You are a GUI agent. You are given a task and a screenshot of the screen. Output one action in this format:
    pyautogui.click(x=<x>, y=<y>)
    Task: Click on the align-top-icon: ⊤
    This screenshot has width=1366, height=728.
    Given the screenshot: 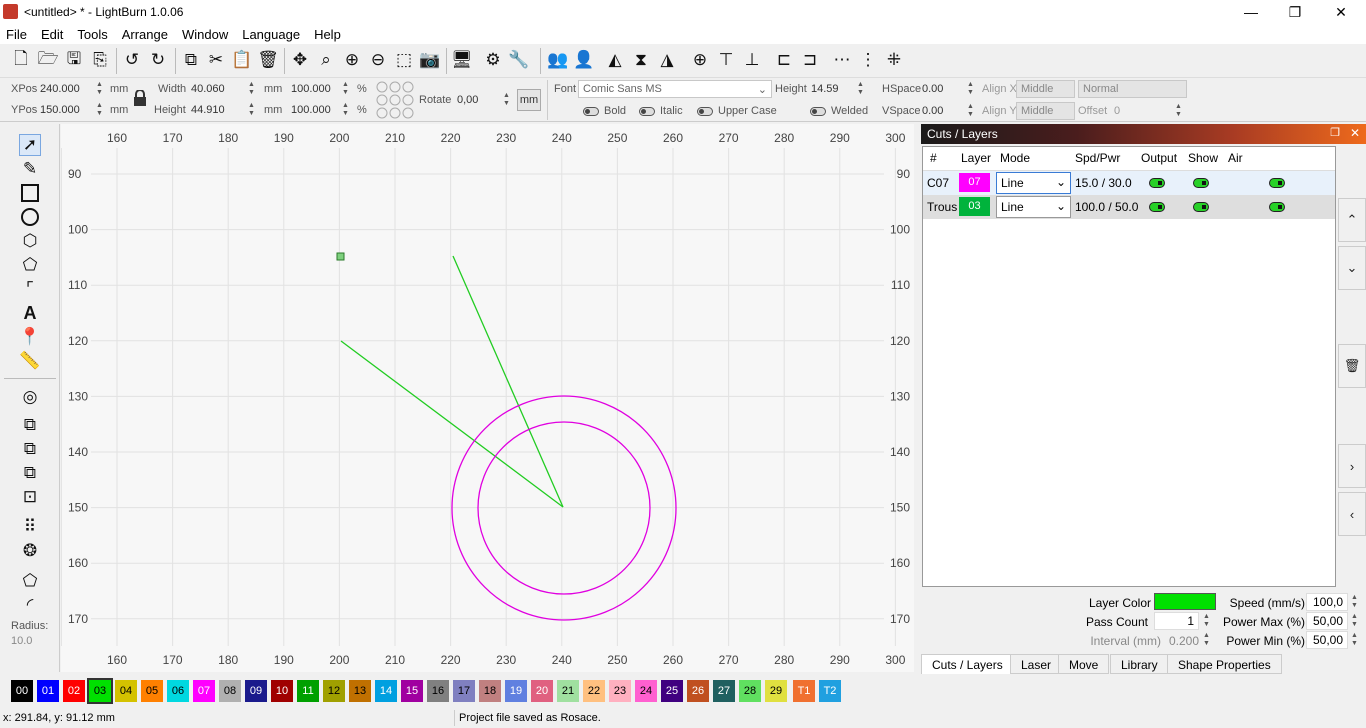 What is the action you would take?
    pyautogui.click(x=726, y=60)
    